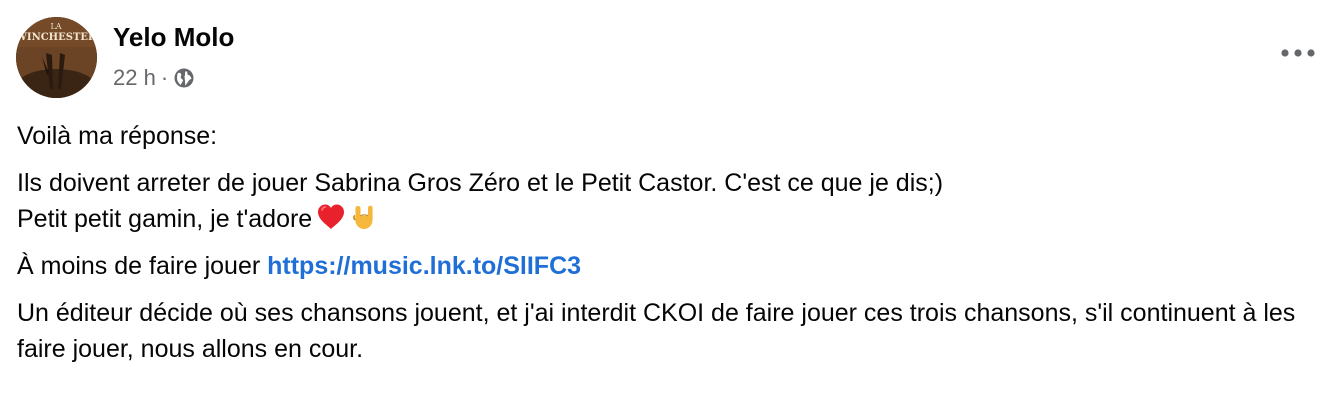 This screenshot has height=402, width=1342. Describe the element at coordinates (117, 136) in the screenshot. I see `post-line-intro: Voilà ma réponse:` at that location.